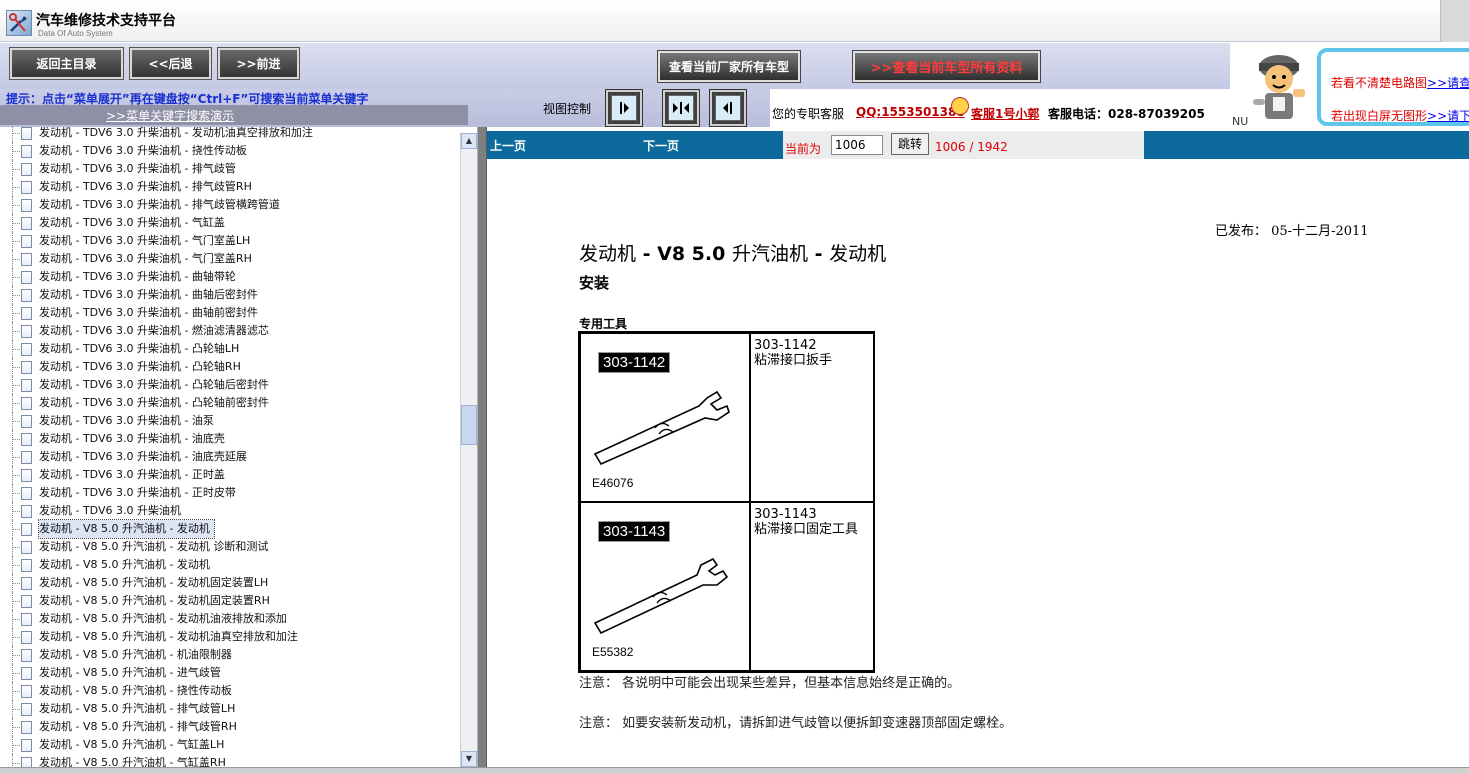 The image size is (1469, 774). What do you see at coordinates (469, 141) in the screenshot?
I see `scroll-up-icon: ▲` at bounding box center [469, 141].